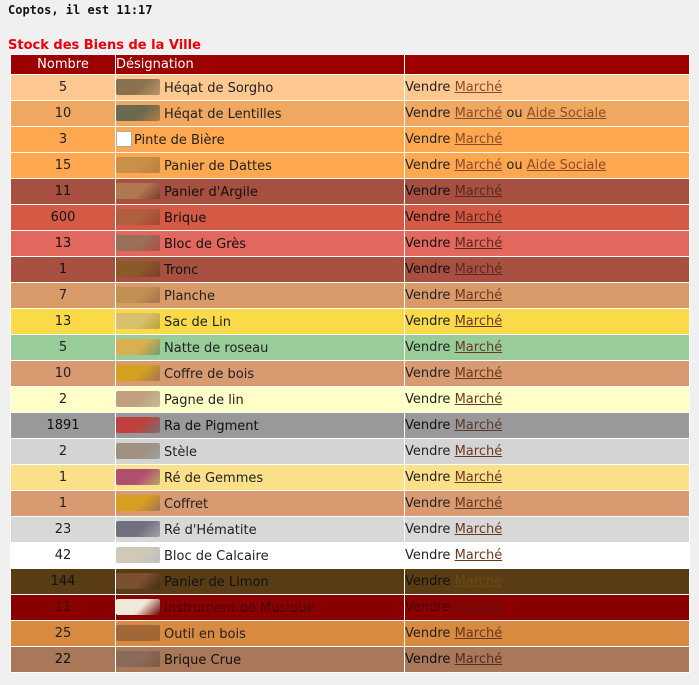  I want to click on table-row: 1 Ré de Gemmes Vendre Marché, so click(350, 477).